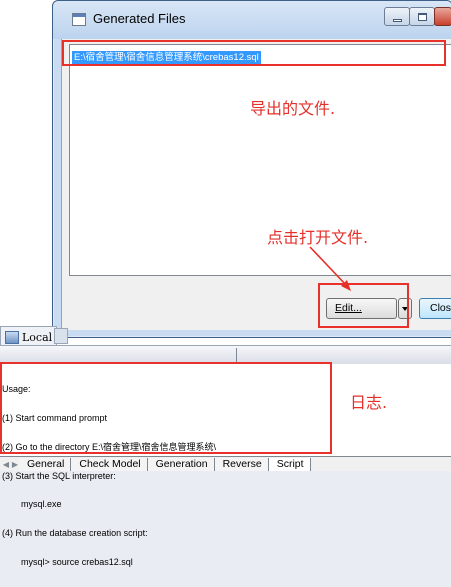 This screenshot has width=451, height=587. Describe the element at coordinates (236, 355) in the screenshot. I see `splitter` at that location.